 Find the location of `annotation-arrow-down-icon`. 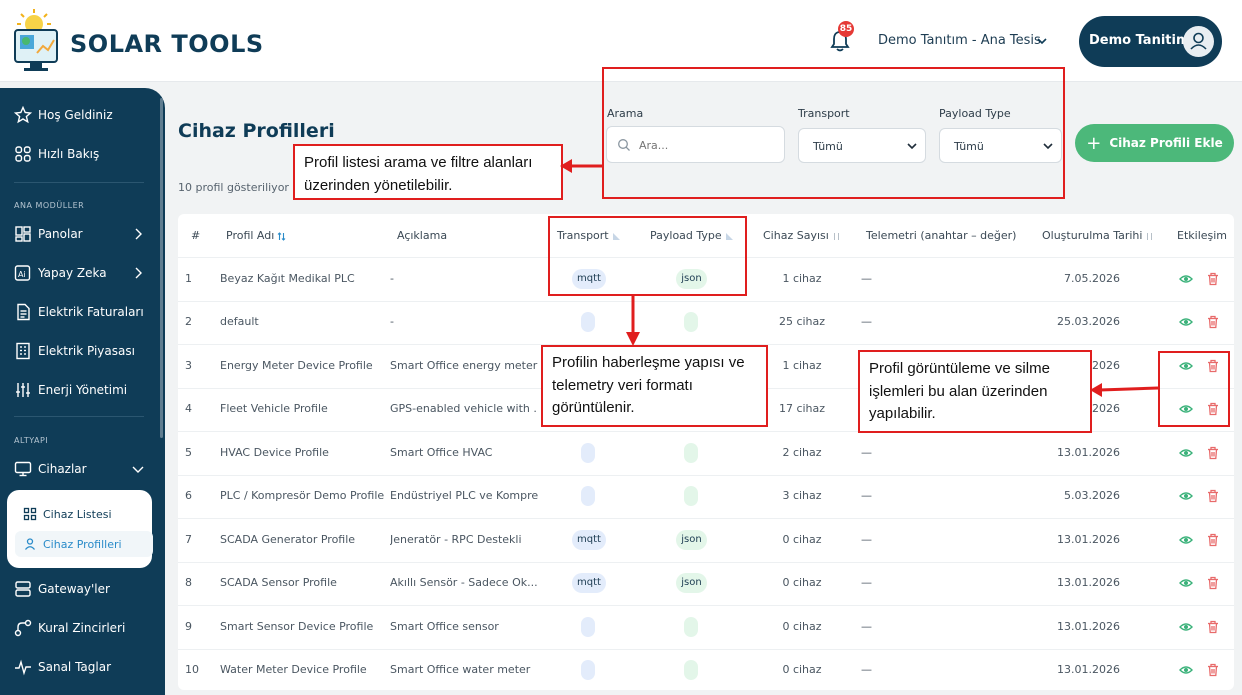

annotation-arrow-down-icon is located at coordinates (633, 321).